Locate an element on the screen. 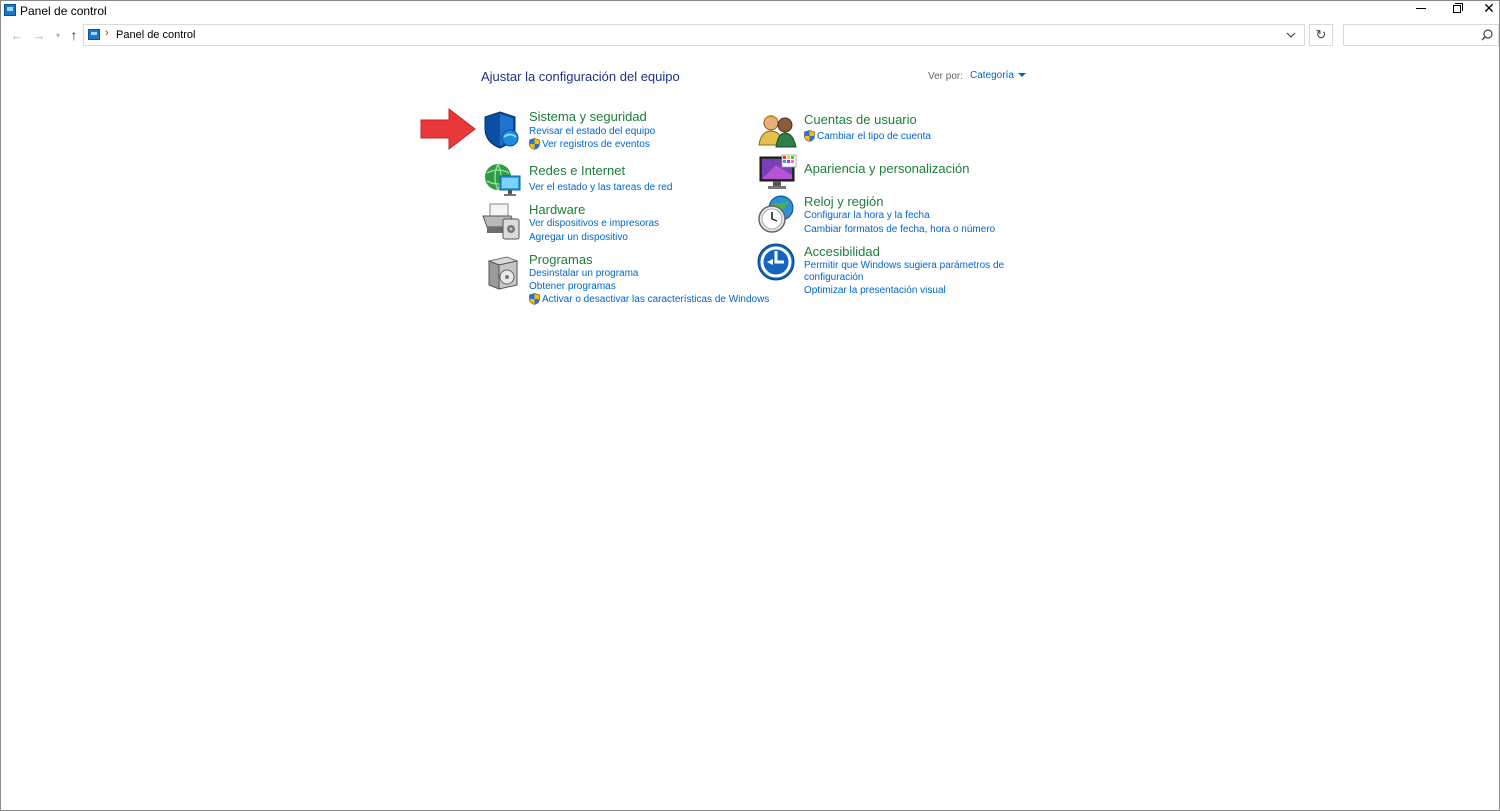  link-change-formats: Cambiar formatos de fecha, hora o número is located at coordinates (899, 229).